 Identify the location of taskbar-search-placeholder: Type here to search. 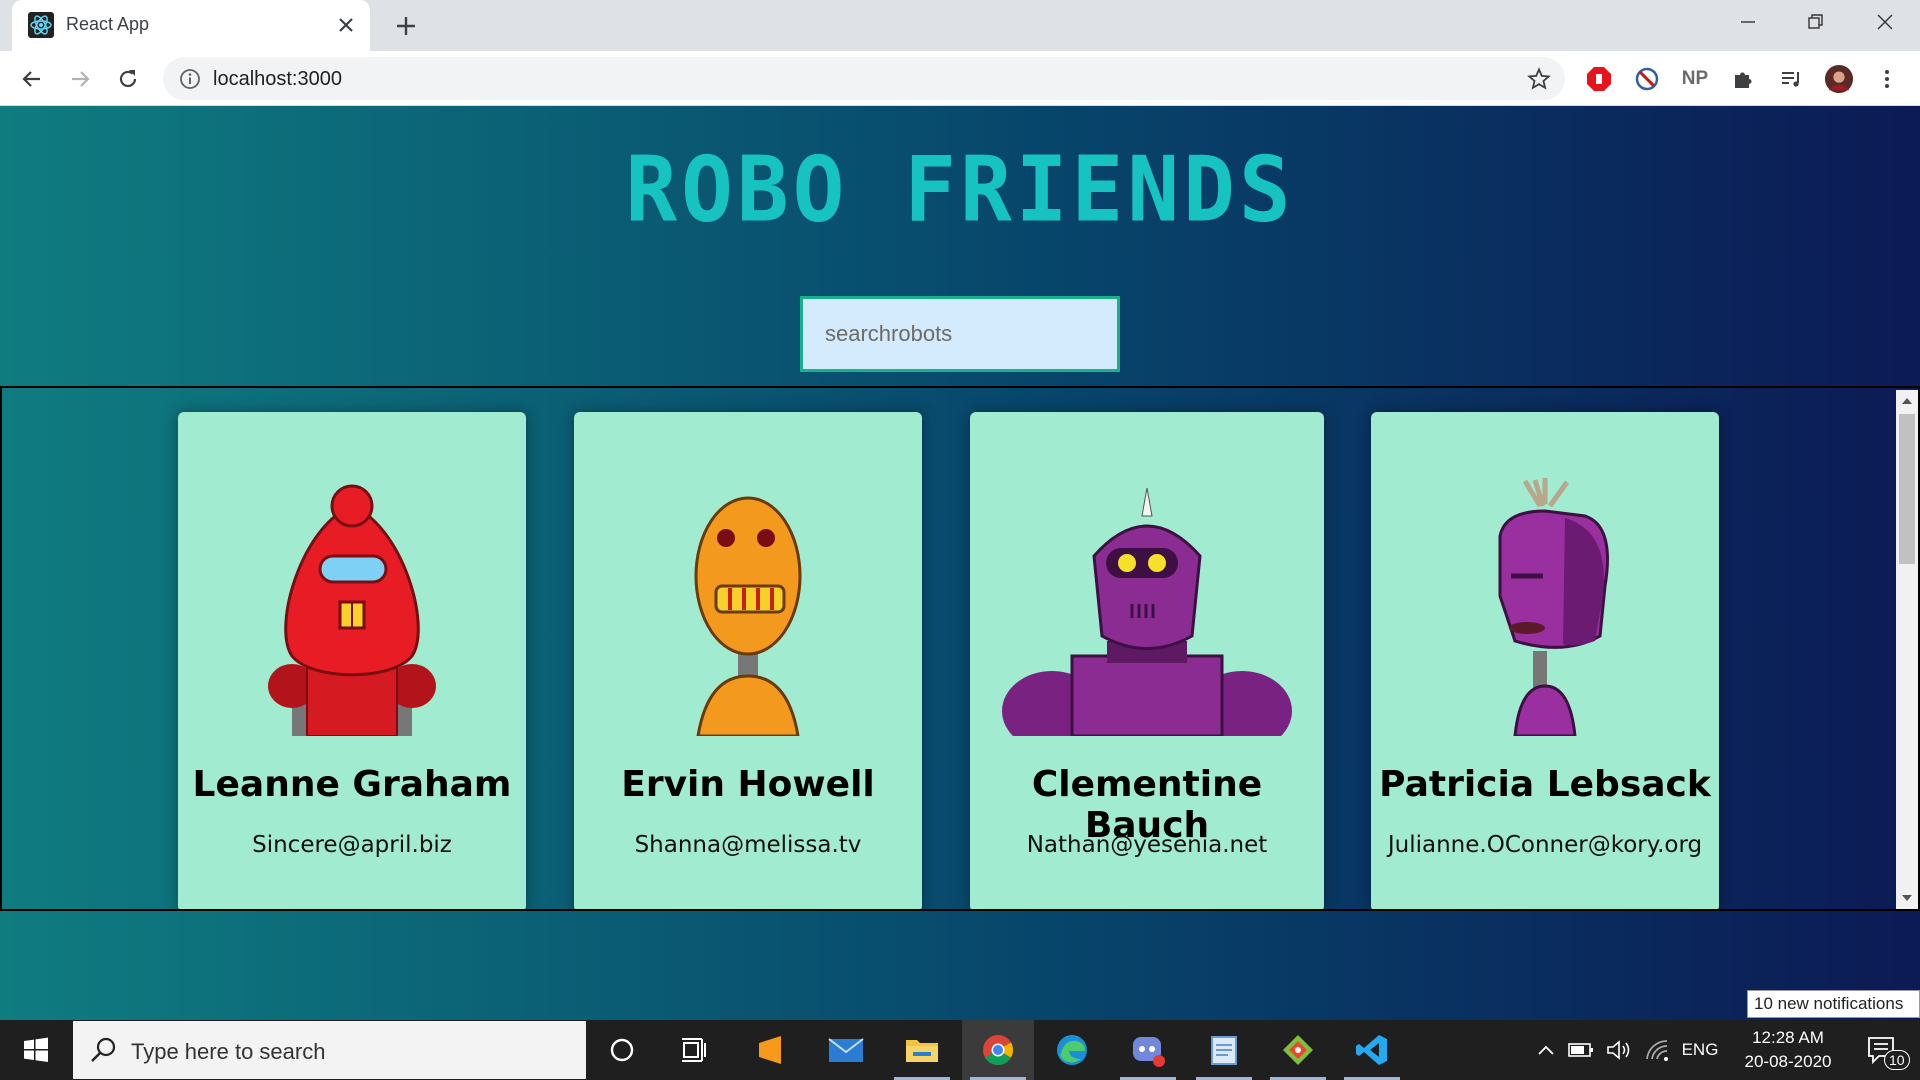
(228, 1051).